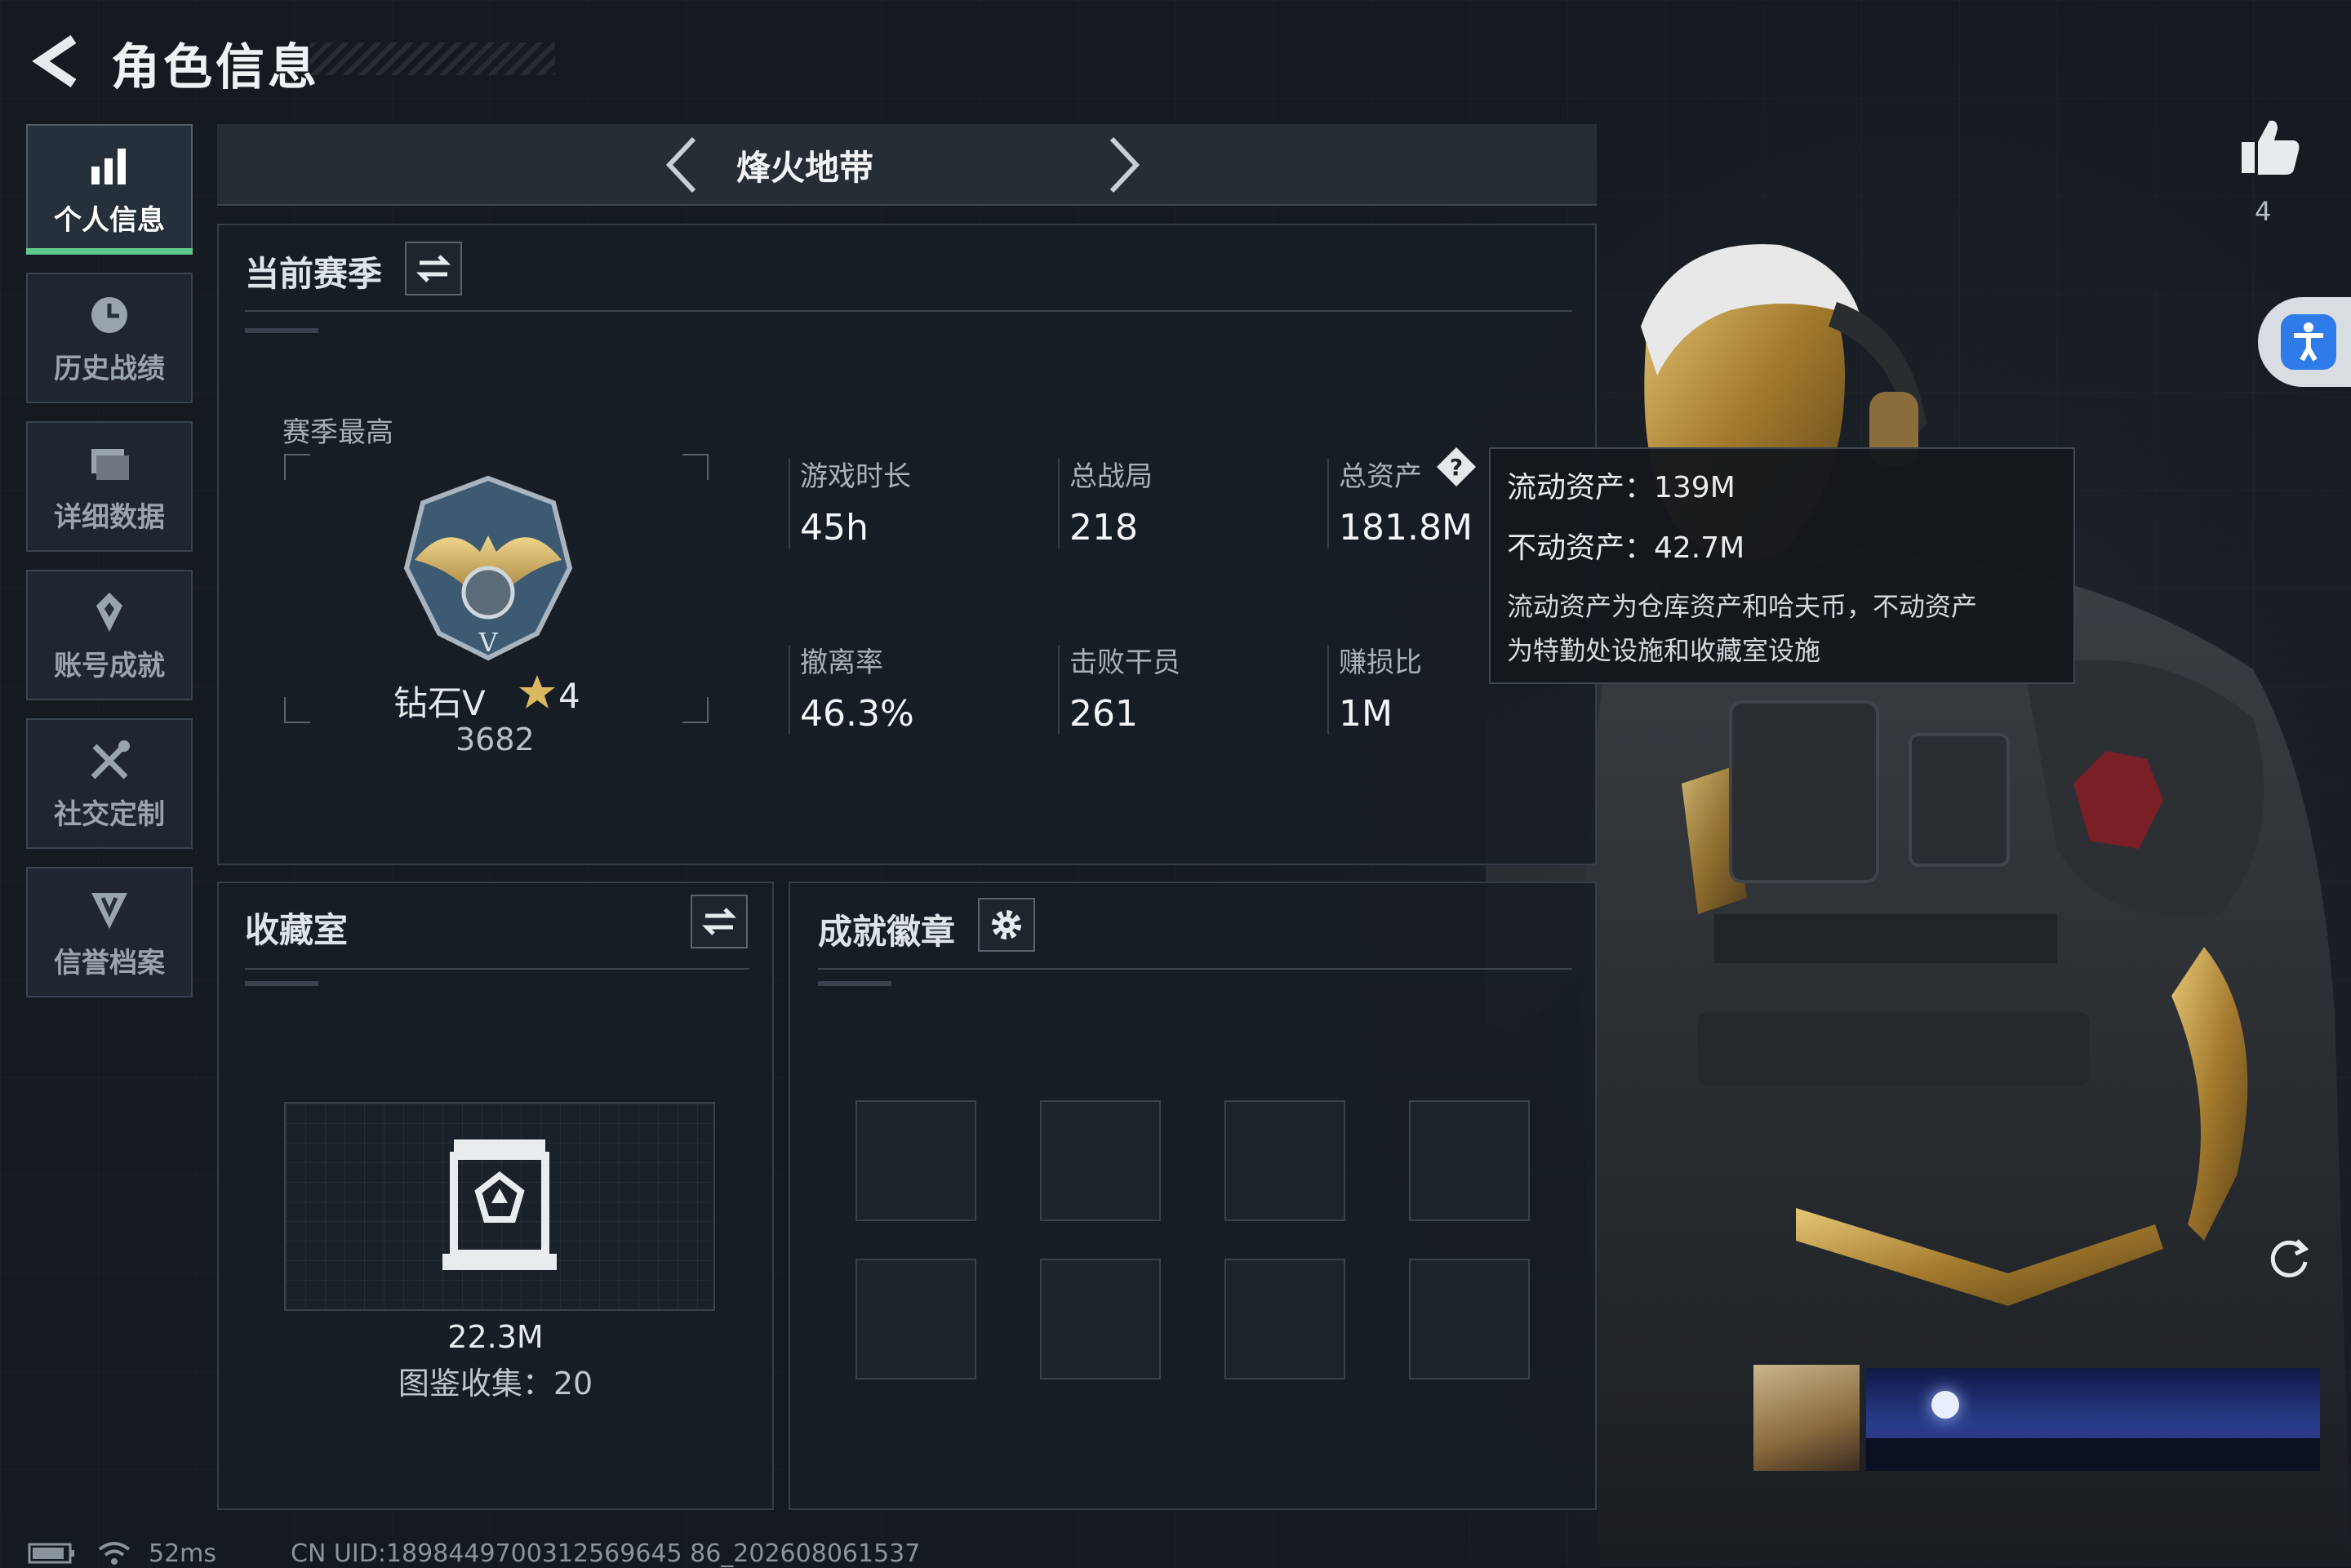  I want to click on sidebar-item-label: 社交定制, so click(109, 814).